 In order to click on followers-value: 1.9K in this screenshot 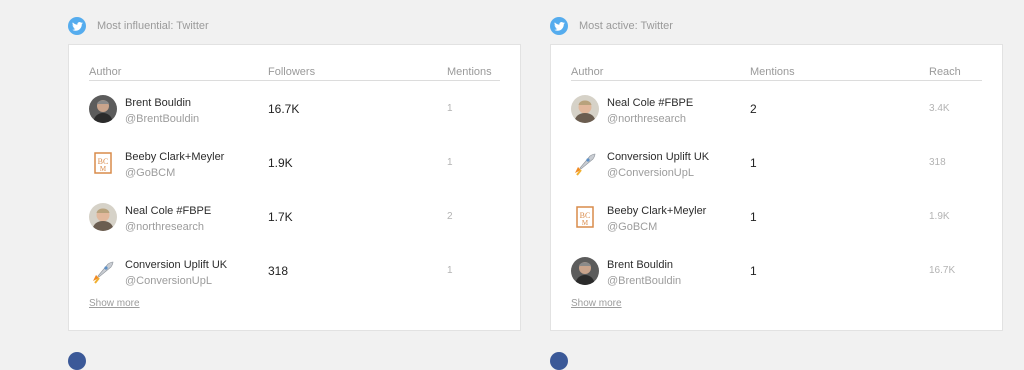, I will do `click(280, 163)`.